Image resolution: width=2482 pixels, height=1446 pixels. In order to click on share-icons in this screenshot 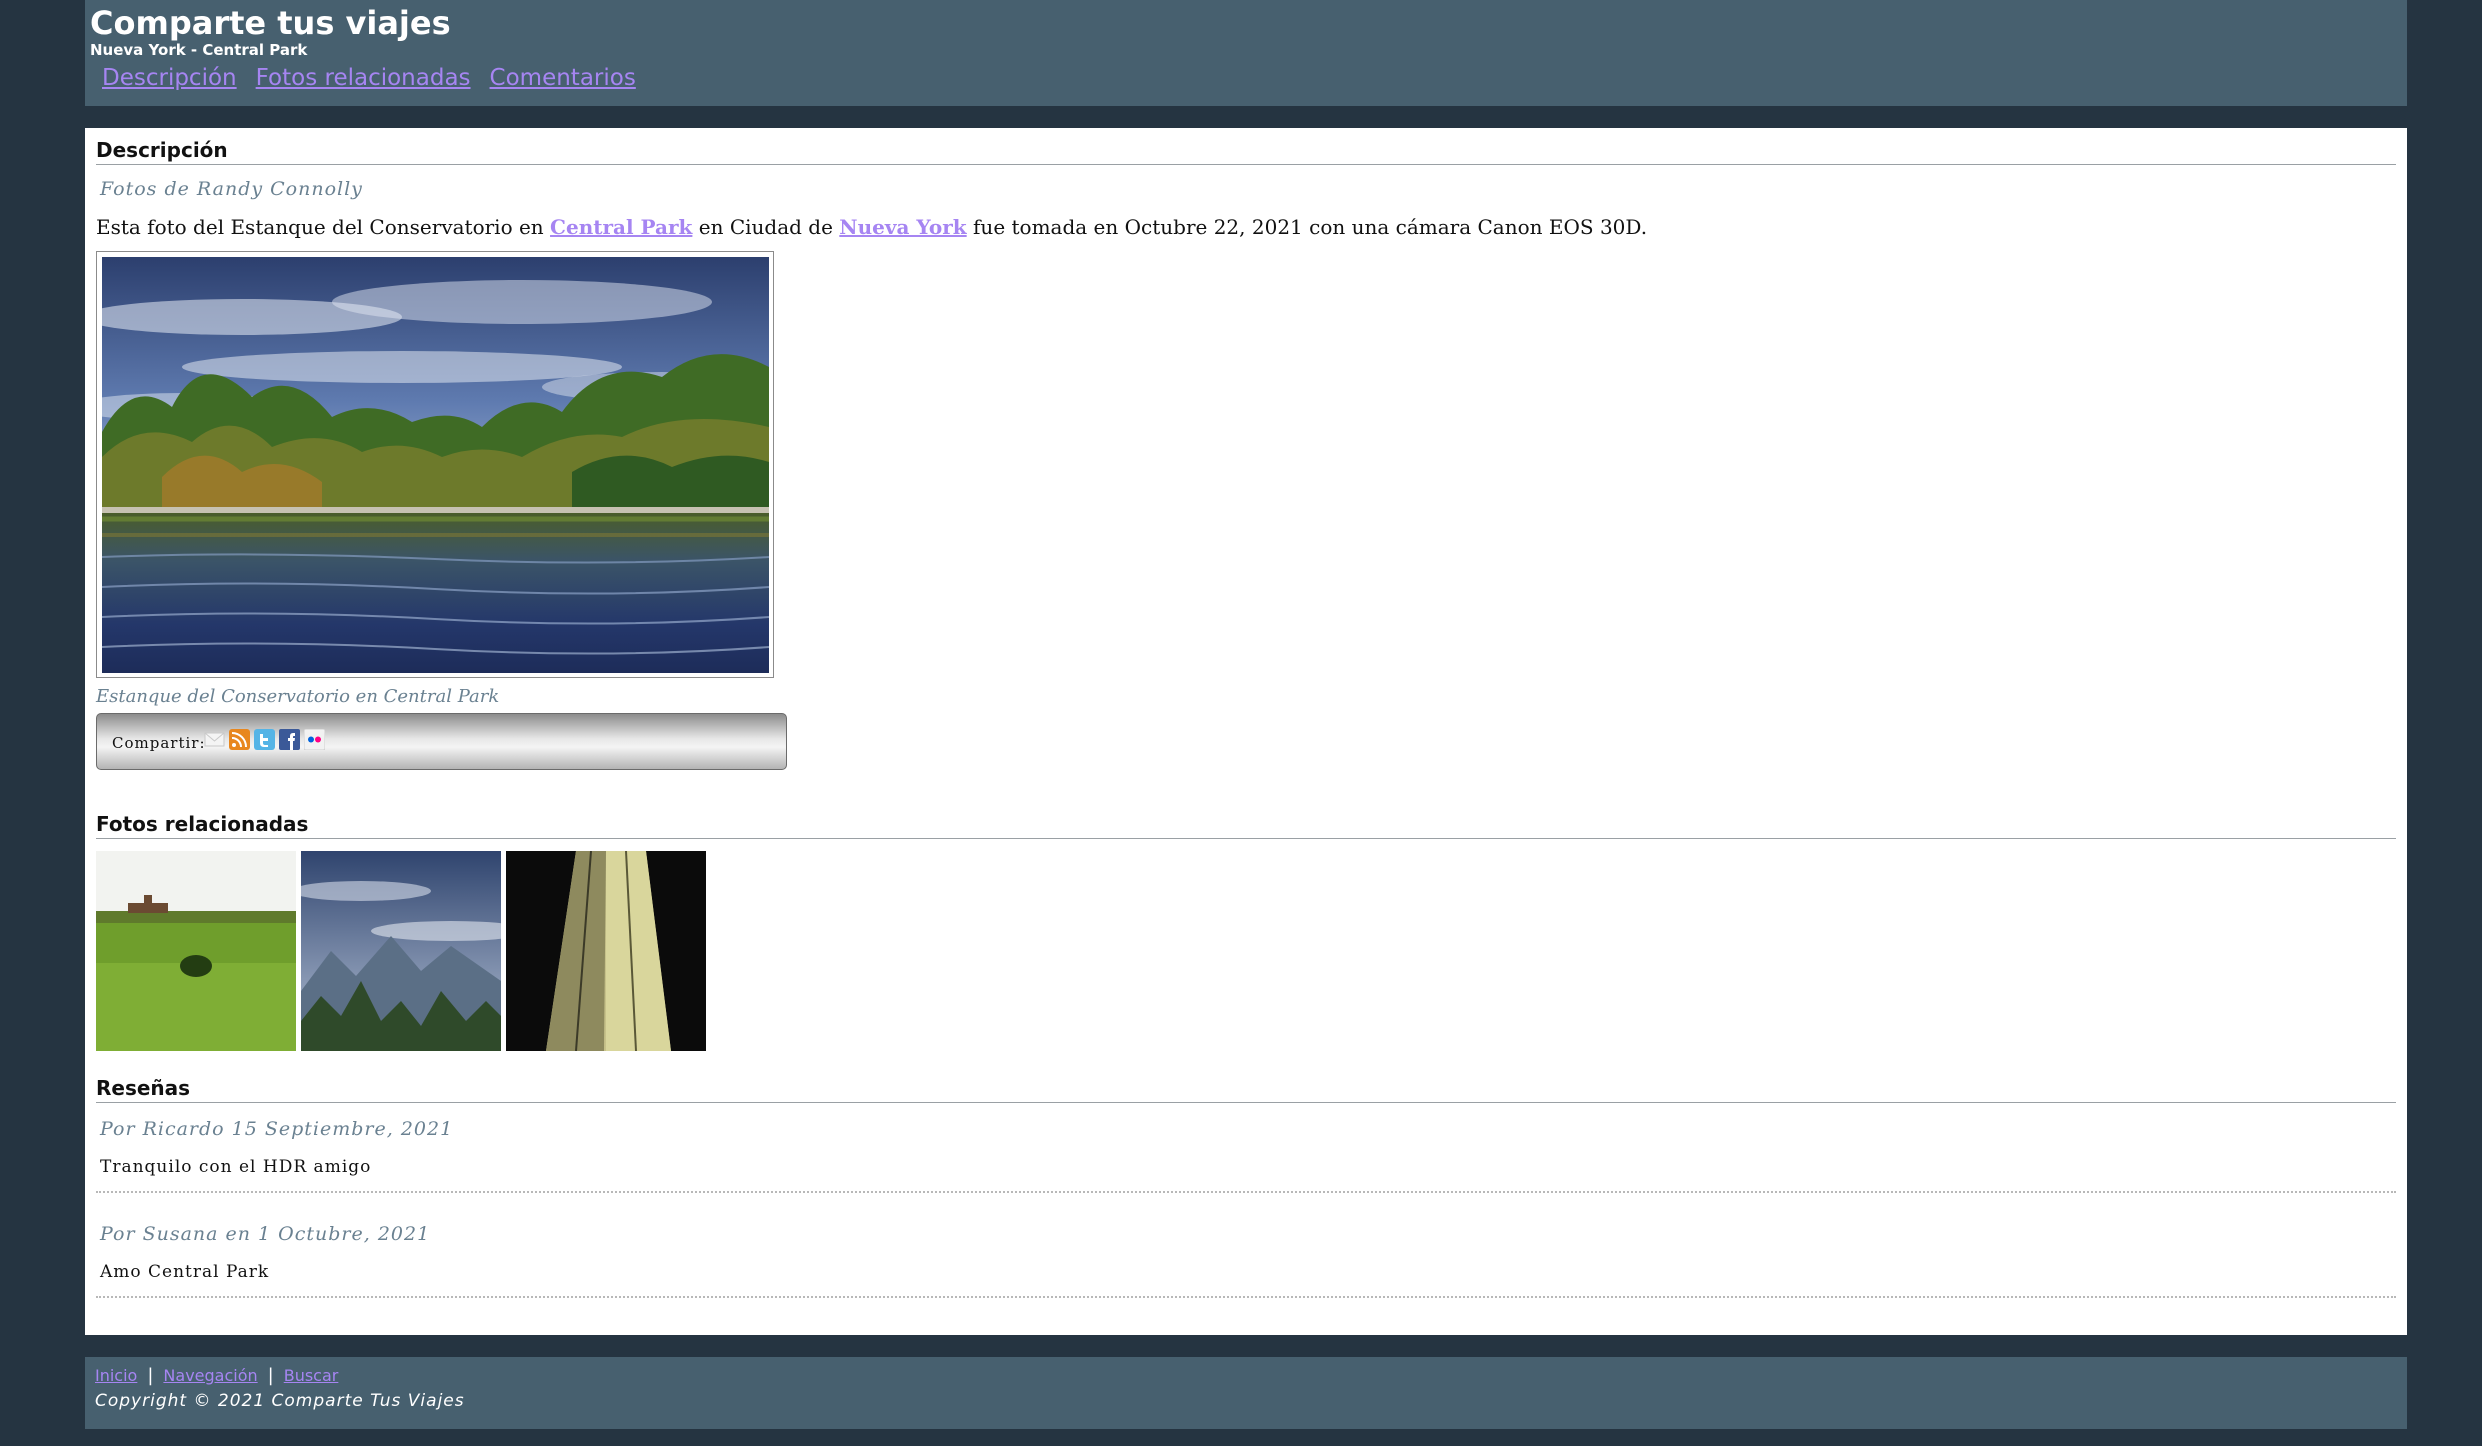, I will do `click(265, 739)`.